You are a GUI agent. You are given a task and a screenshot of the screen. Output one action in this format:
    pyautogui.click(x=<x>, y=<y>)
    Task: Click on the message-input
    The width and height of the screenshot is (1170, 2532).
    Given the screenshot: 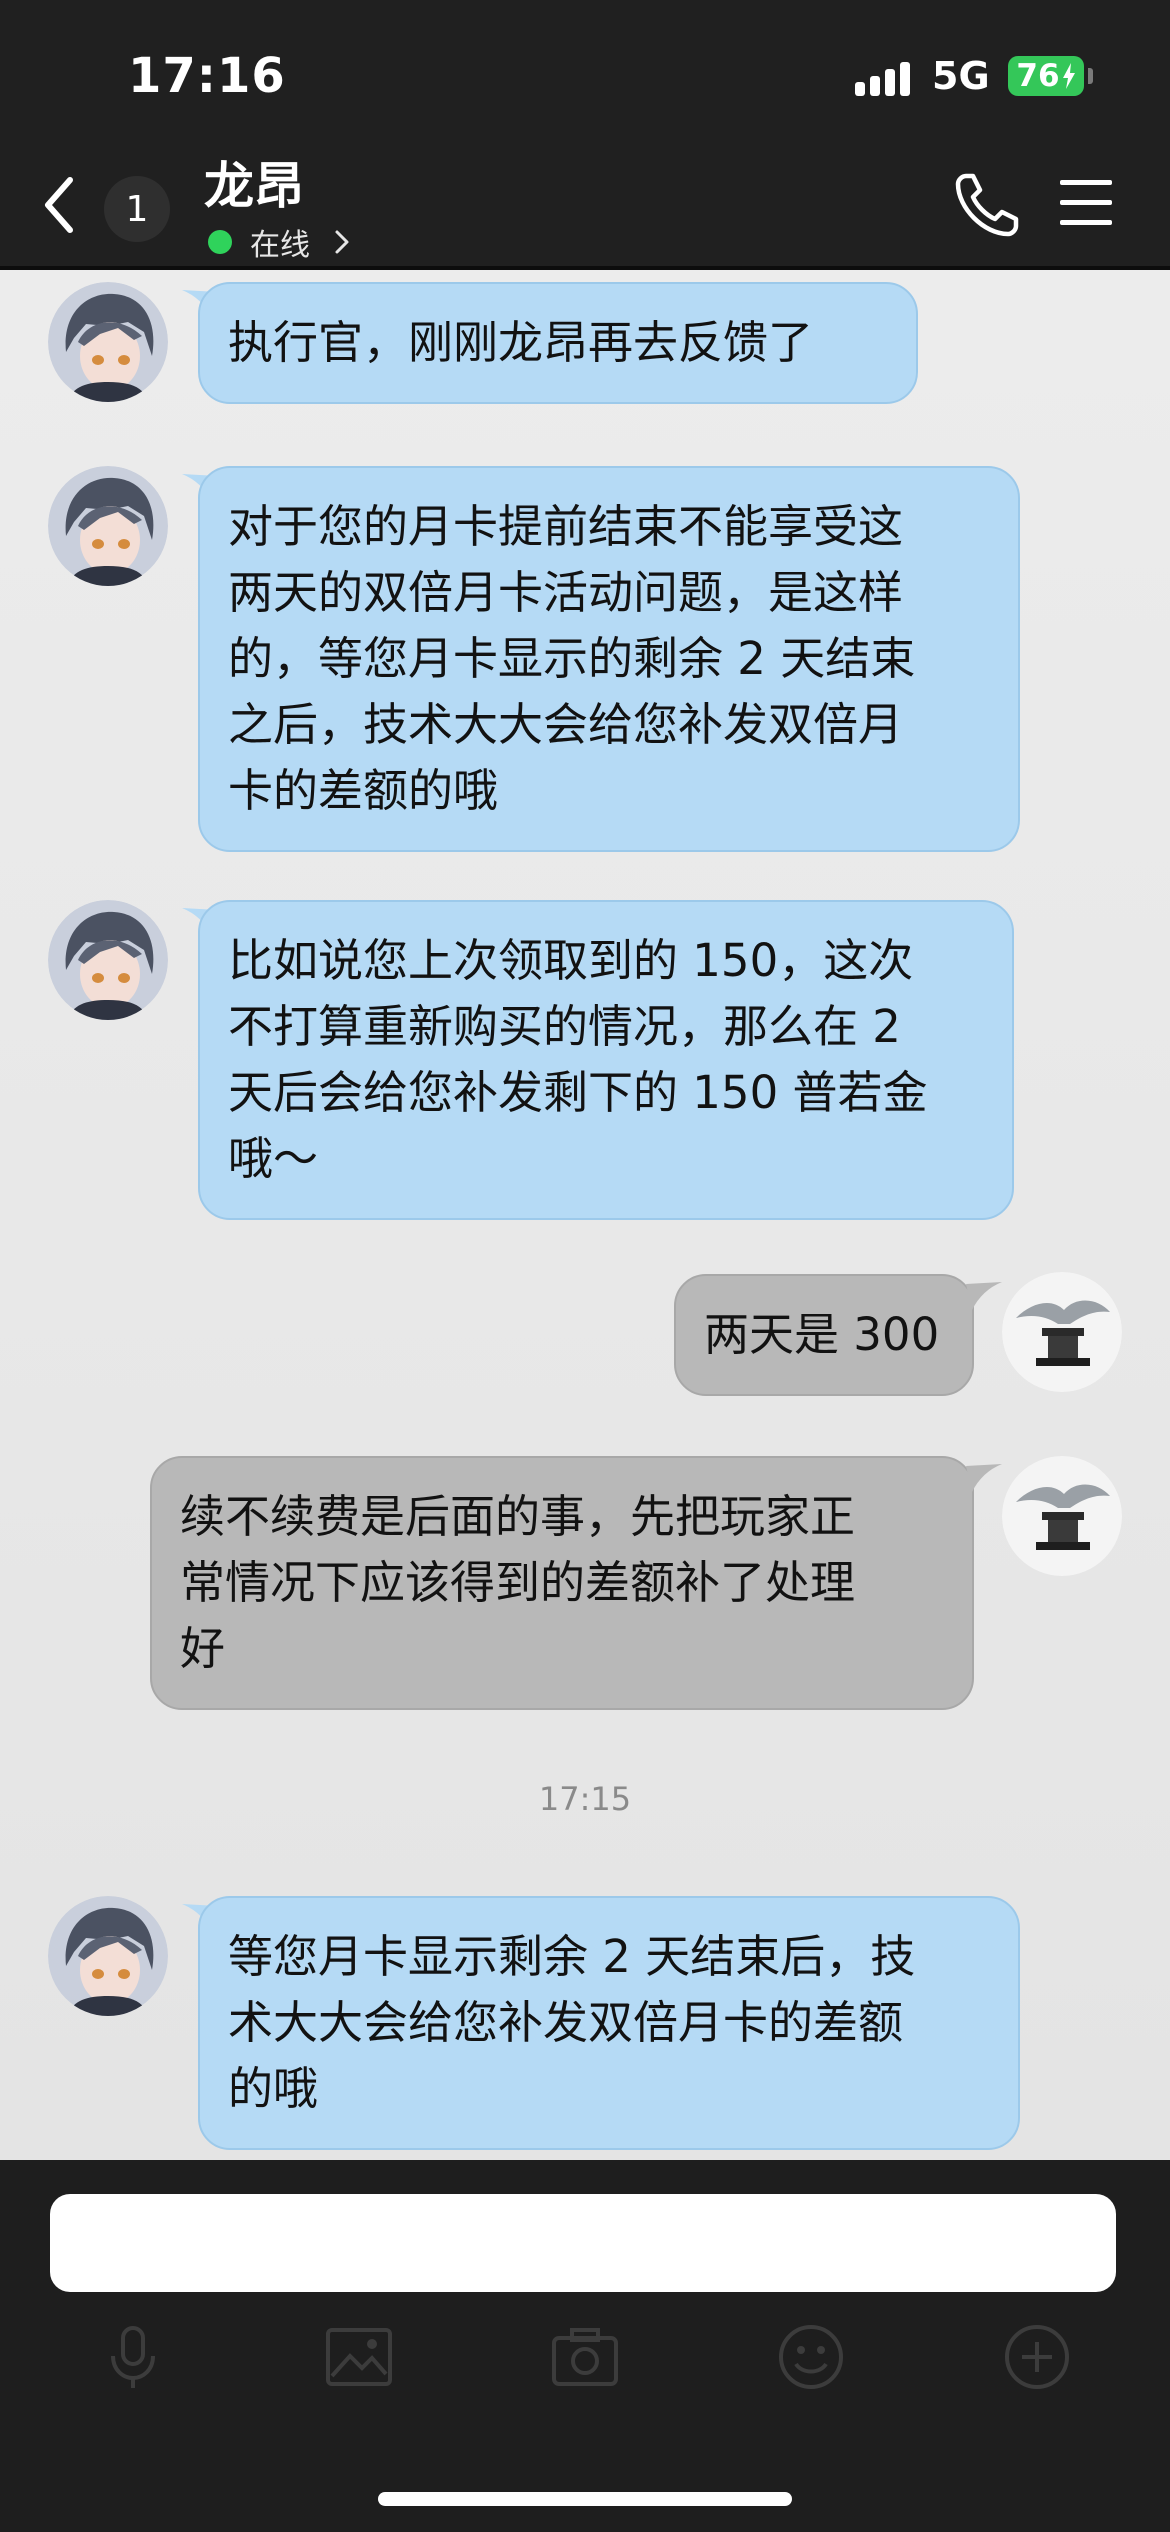 What is the action you would take?
    pyautogui.click(x=583, y=2243)
    